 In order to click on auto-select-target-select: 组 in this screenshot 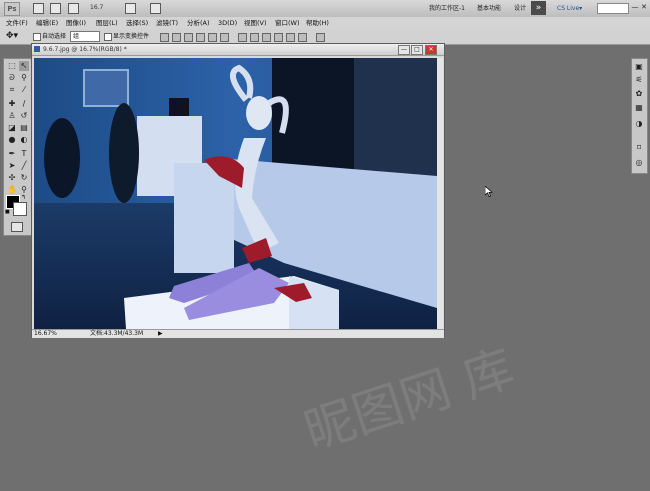, I will do `click(85, 36)`.